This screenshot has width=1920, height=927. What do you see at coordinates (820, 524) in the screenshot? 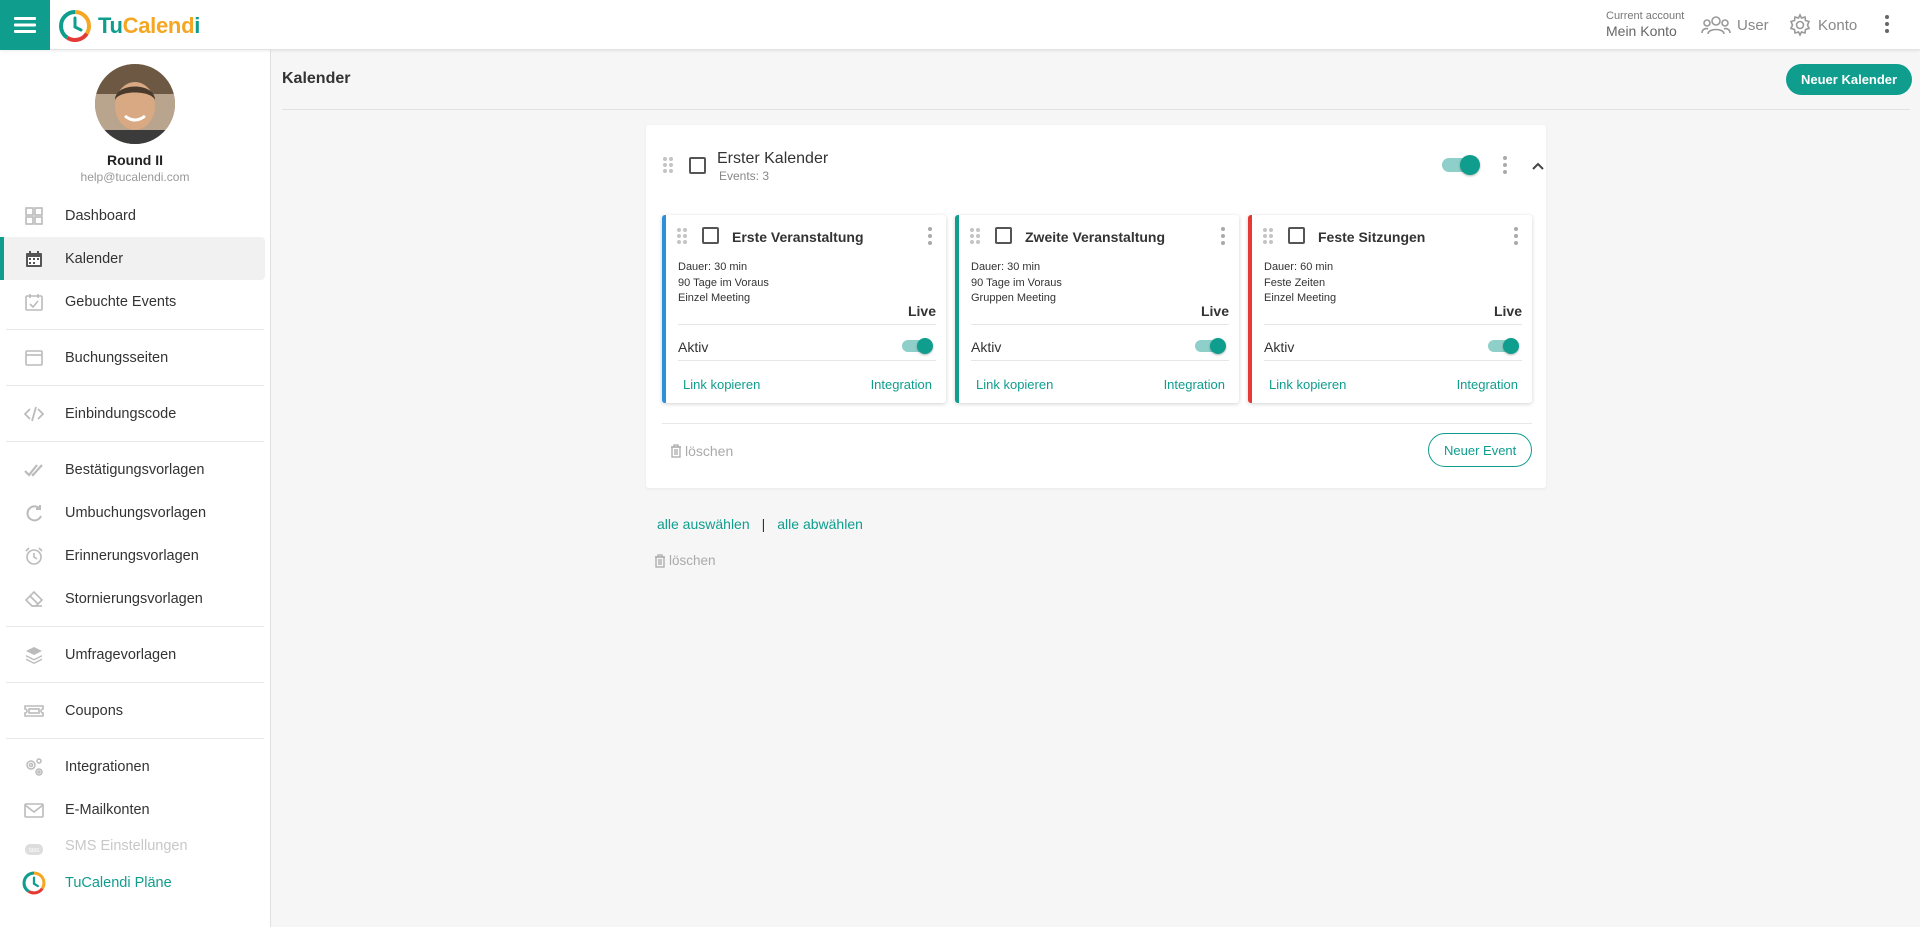
I see `deselect-all-link: alle abwählen` at bounding box center [820, 524].